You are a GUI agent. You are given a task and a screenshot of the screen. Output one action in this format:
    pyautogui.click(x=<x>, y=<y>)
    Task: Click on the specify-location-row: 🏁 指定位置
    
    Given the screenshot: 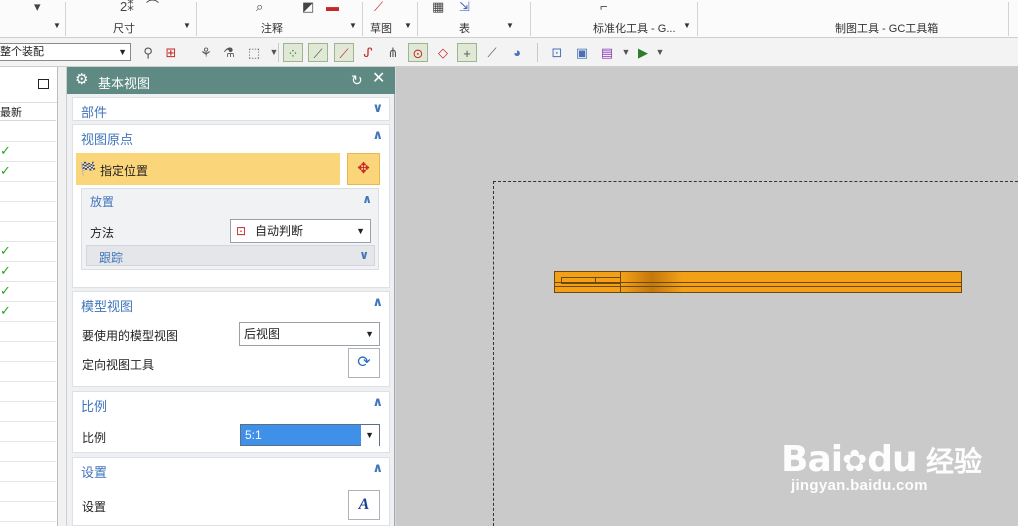 What is the action you would take?
    pyautogui.click(x=208, y=169)
    